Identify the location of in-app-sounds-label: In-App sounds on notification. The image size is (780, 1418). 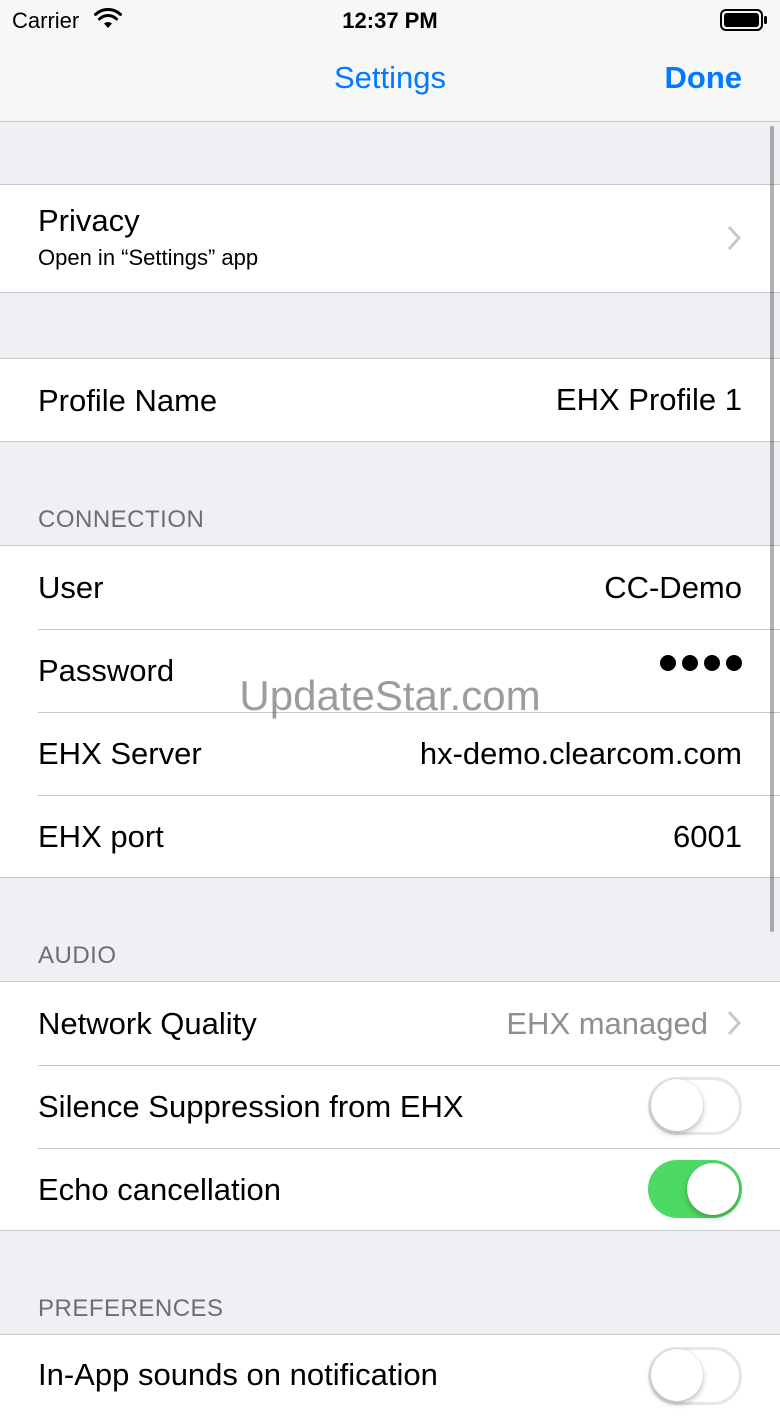
(238, 1374).